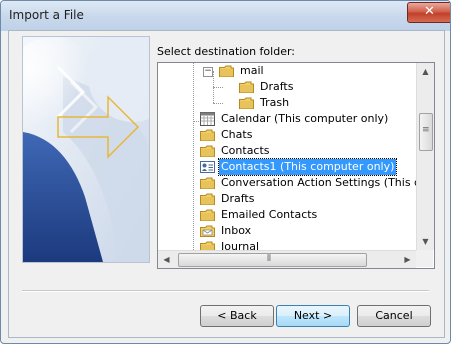 The height and width of the screenshot is (344, 451). Describe the element at coordinates (424, 258) in the screenshot. I see `scrollbar-corner` at that location.